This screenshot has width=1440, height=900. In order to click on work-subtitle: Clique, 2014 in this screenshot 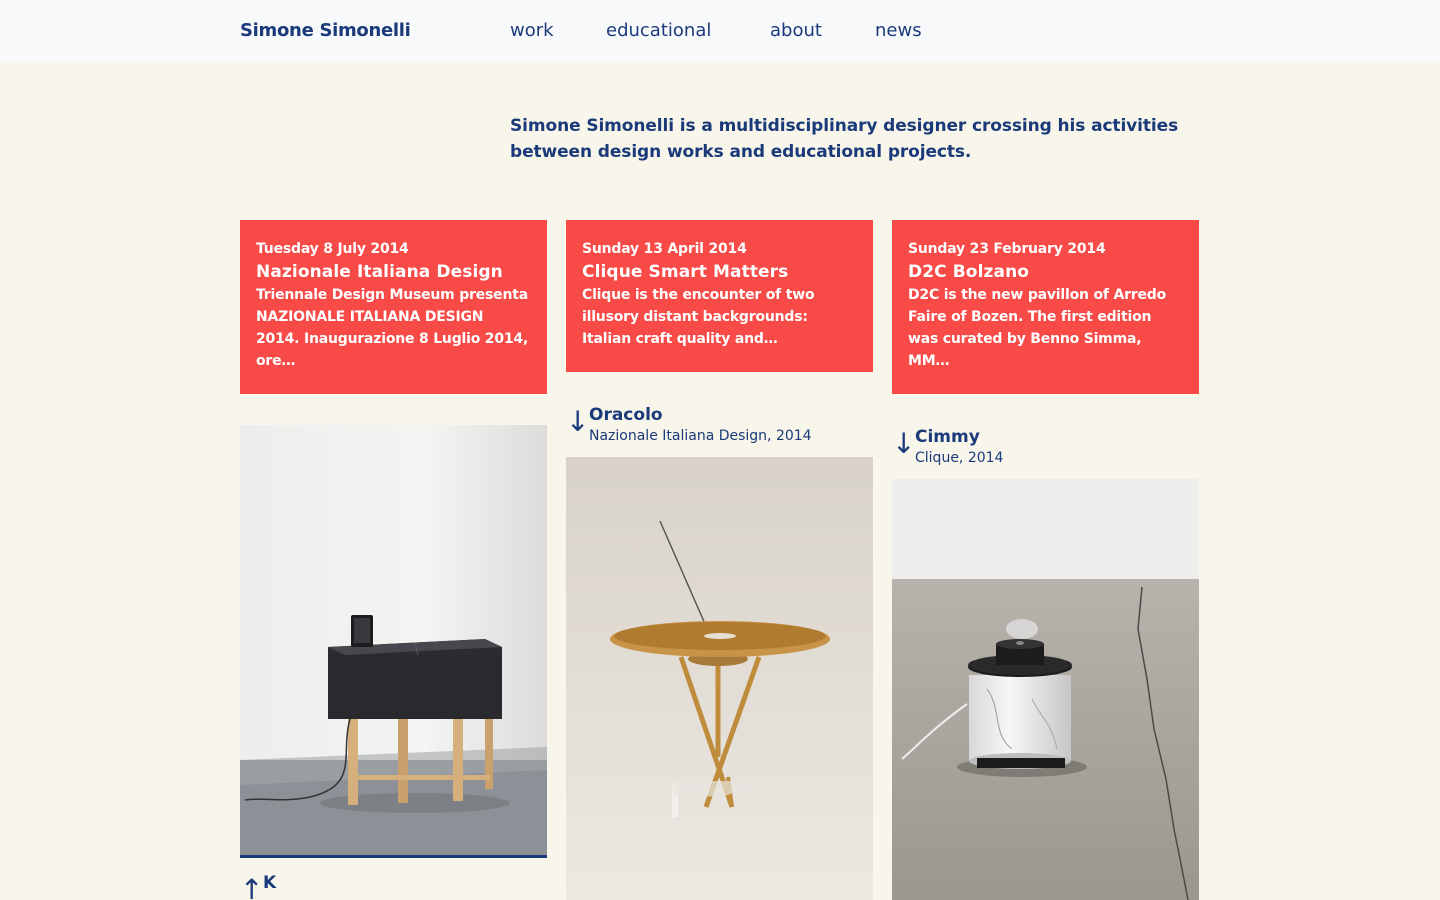, I will do `click(959, 458)`.